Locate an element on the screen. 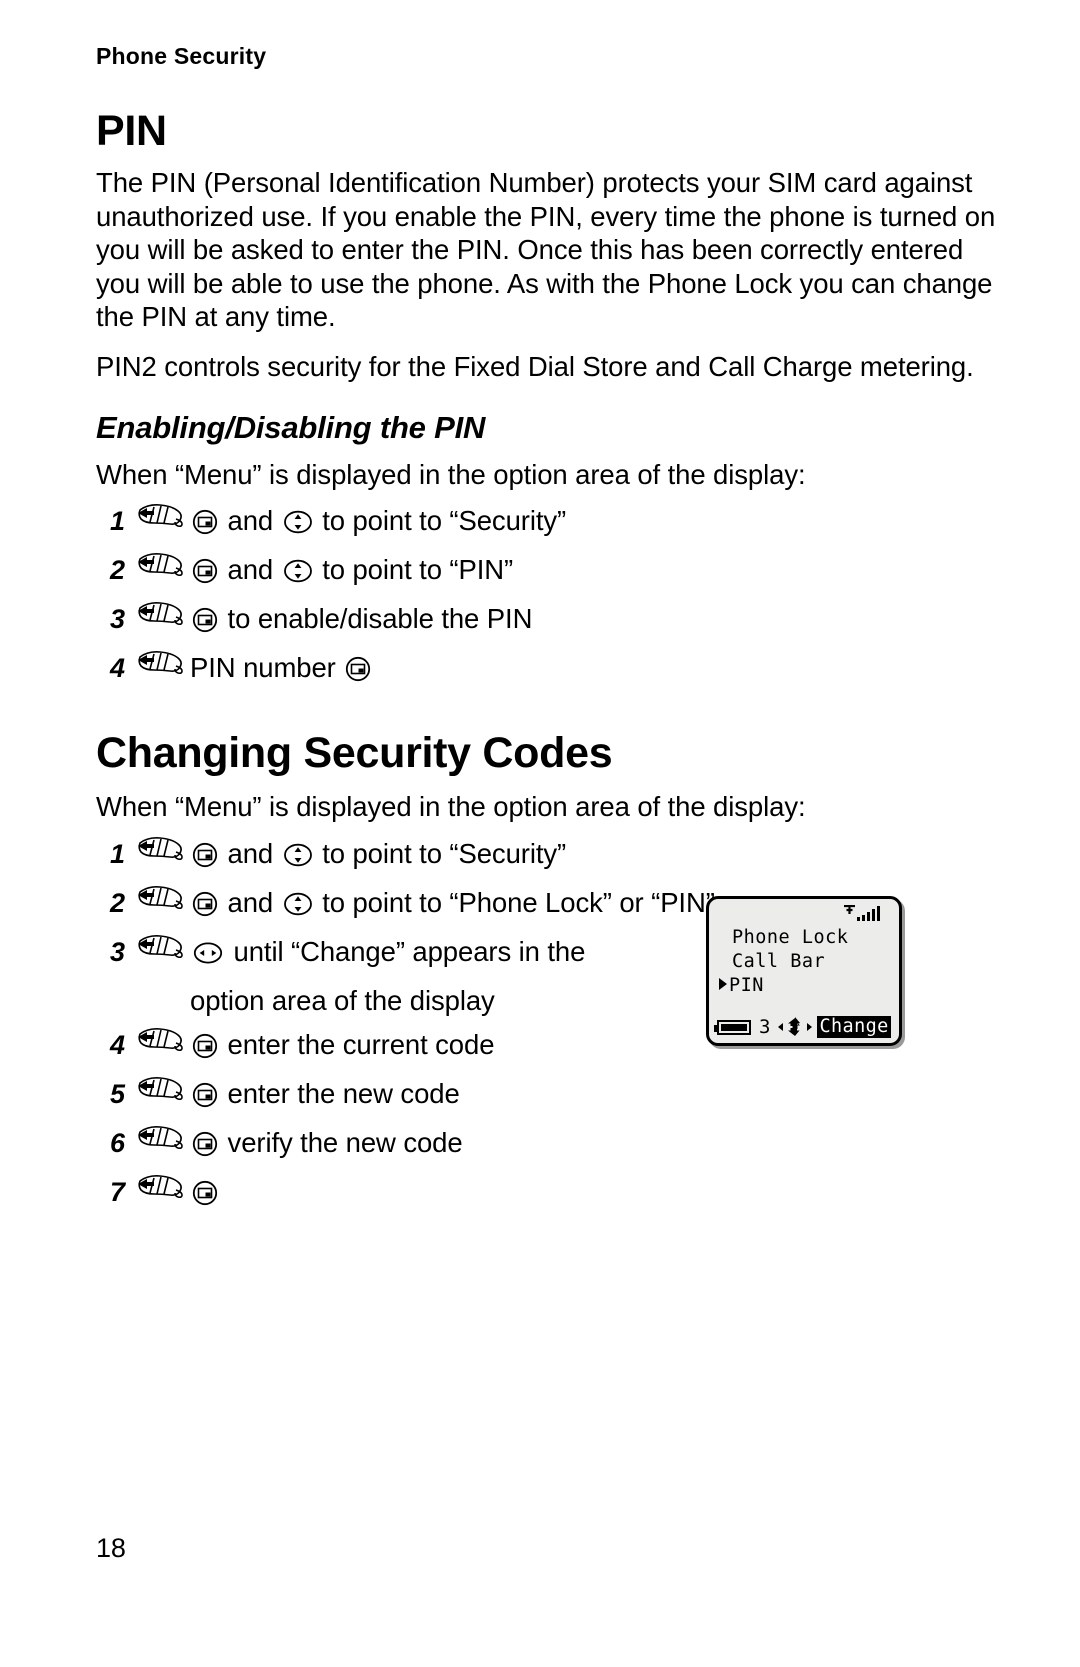  list-item: 4 PIN number is located at coordinates (551, 670).